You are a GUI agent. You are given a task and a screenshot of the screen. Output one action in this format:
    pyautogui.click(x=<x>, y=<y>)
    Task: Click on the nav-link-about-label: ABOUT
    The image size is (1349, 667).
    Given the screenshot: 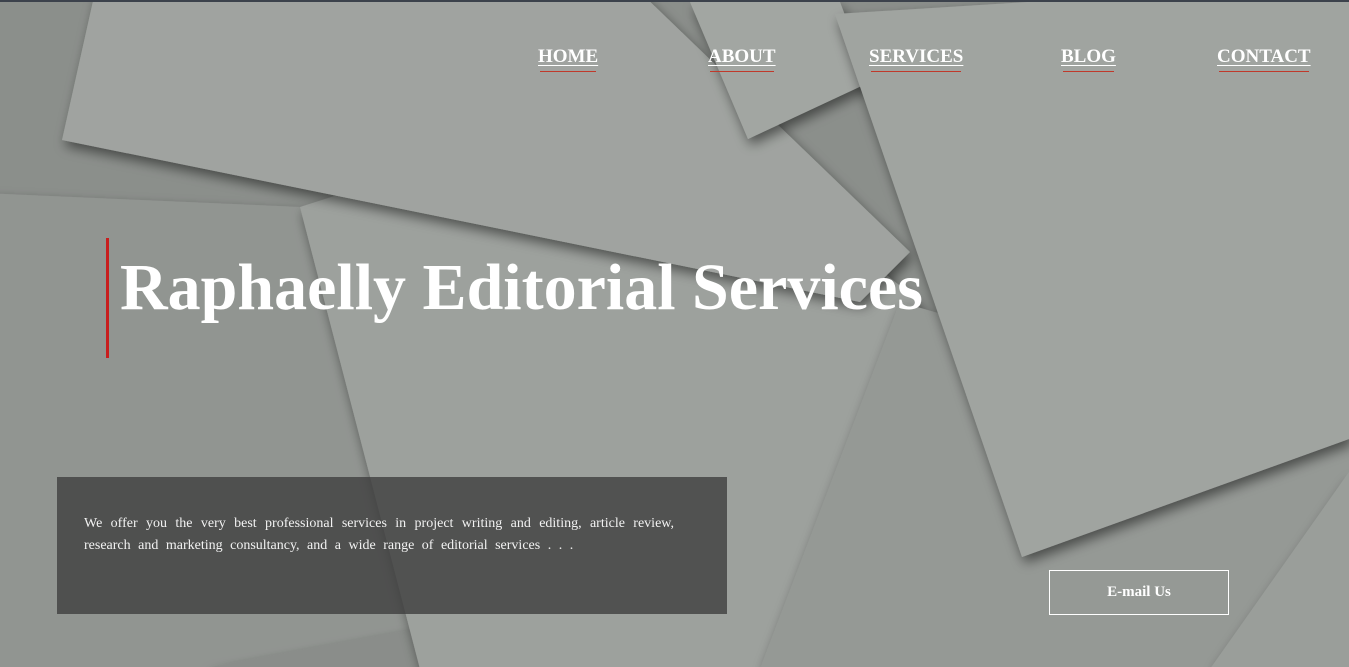 What is the action you would take?
    pyautogui.click(x=742, y=56)
    